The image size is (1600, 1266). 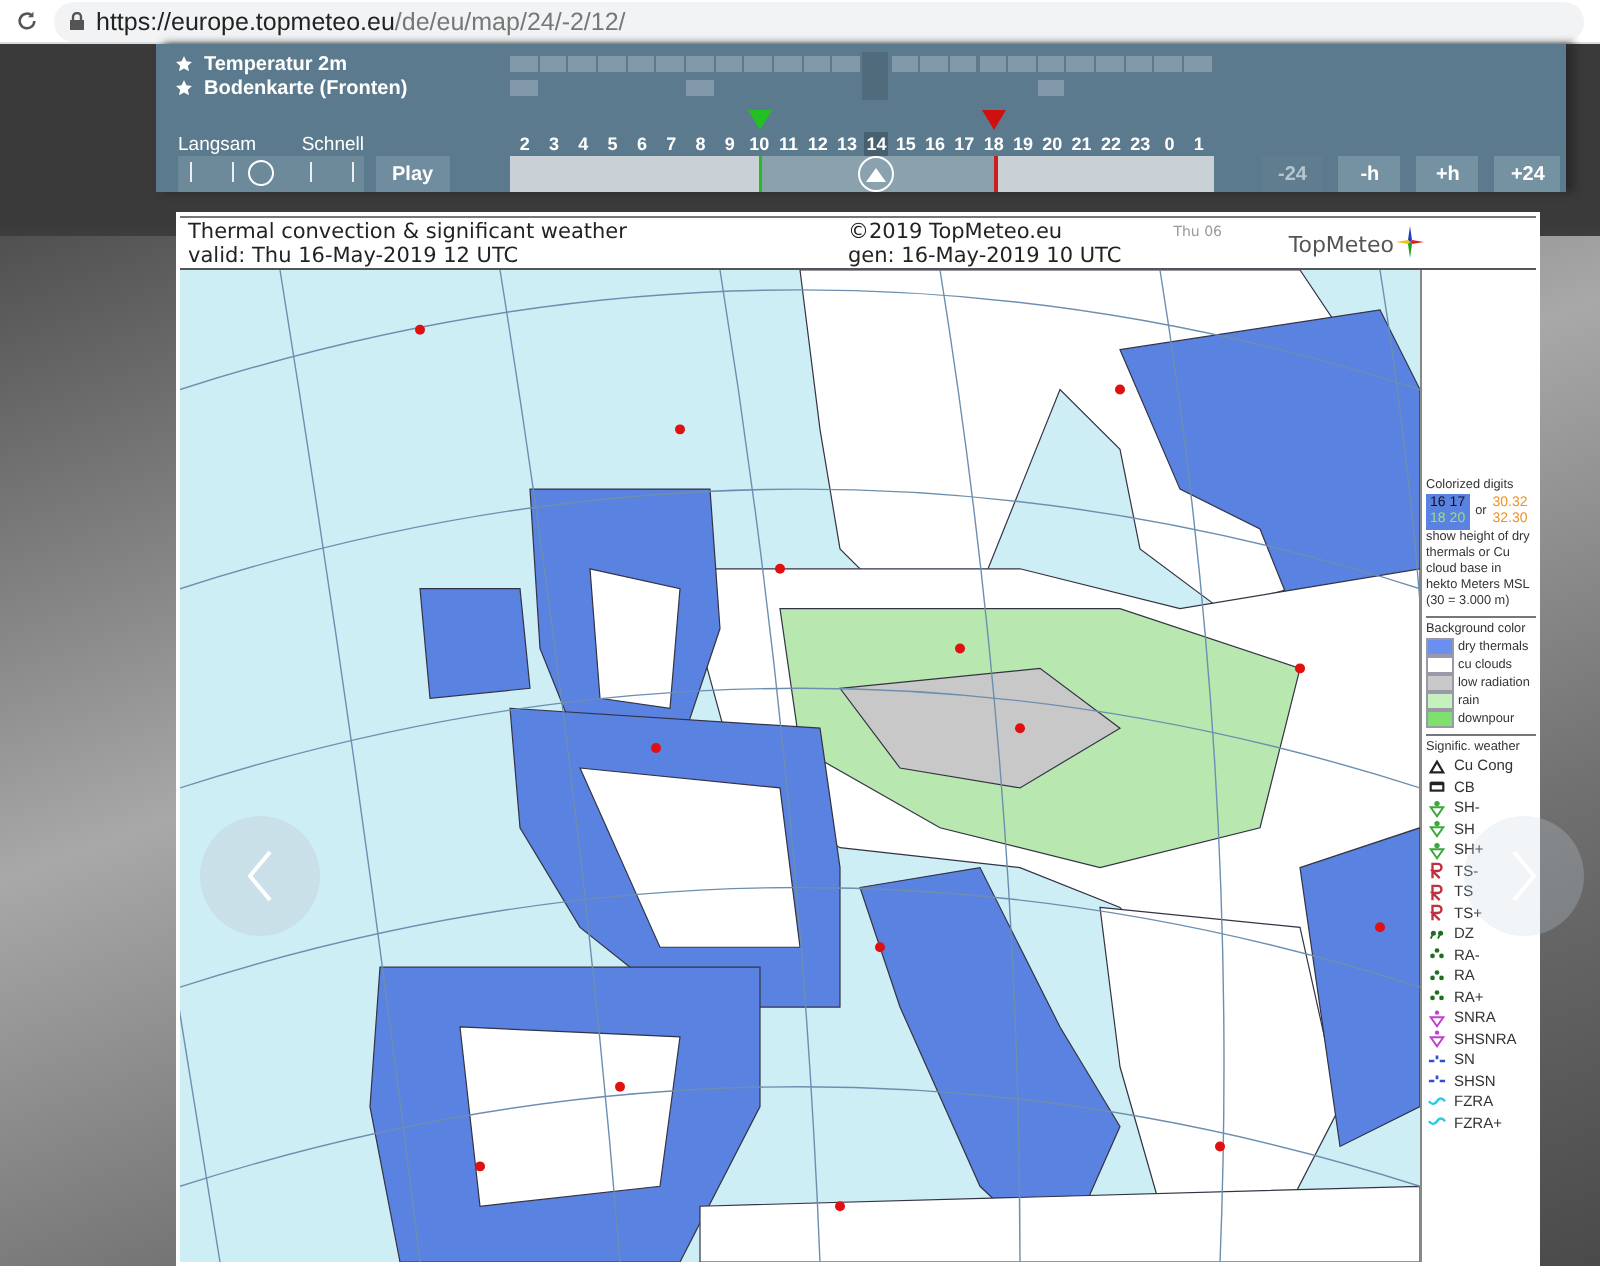 I want to click on hour-label: 19, so click(x=1022, y=144).